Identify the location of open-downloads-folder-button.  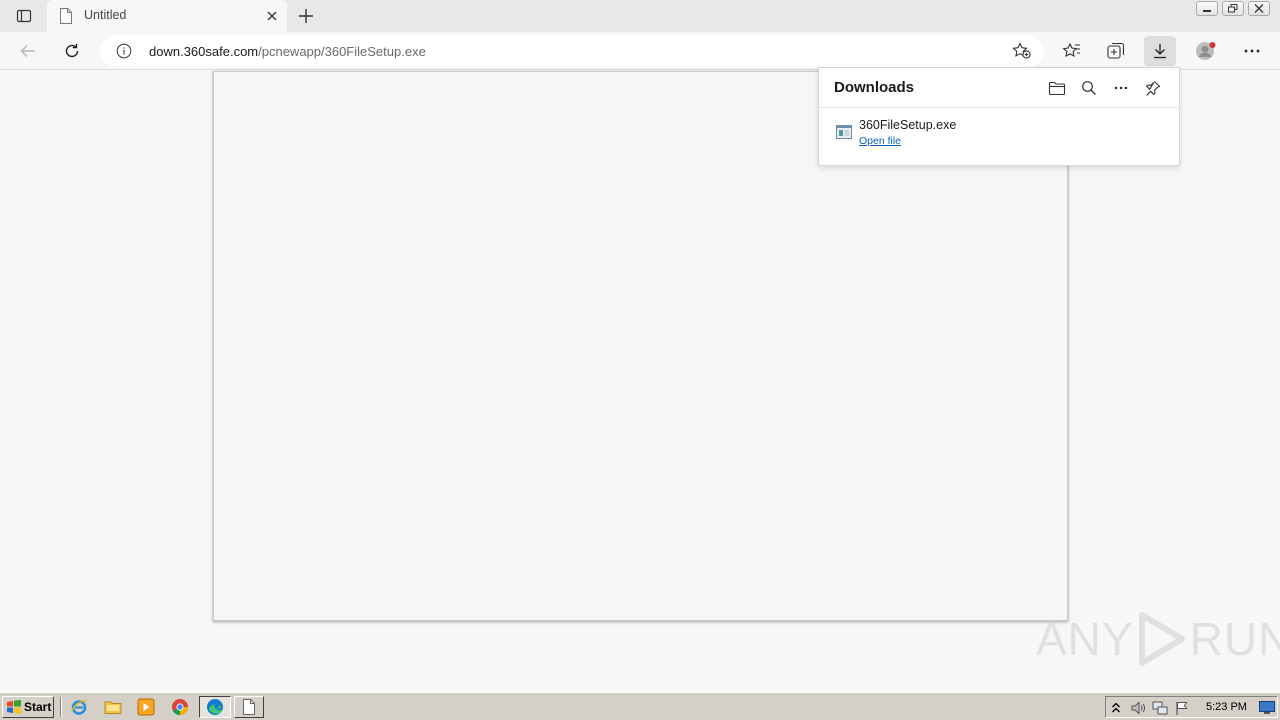
(1057, 88).